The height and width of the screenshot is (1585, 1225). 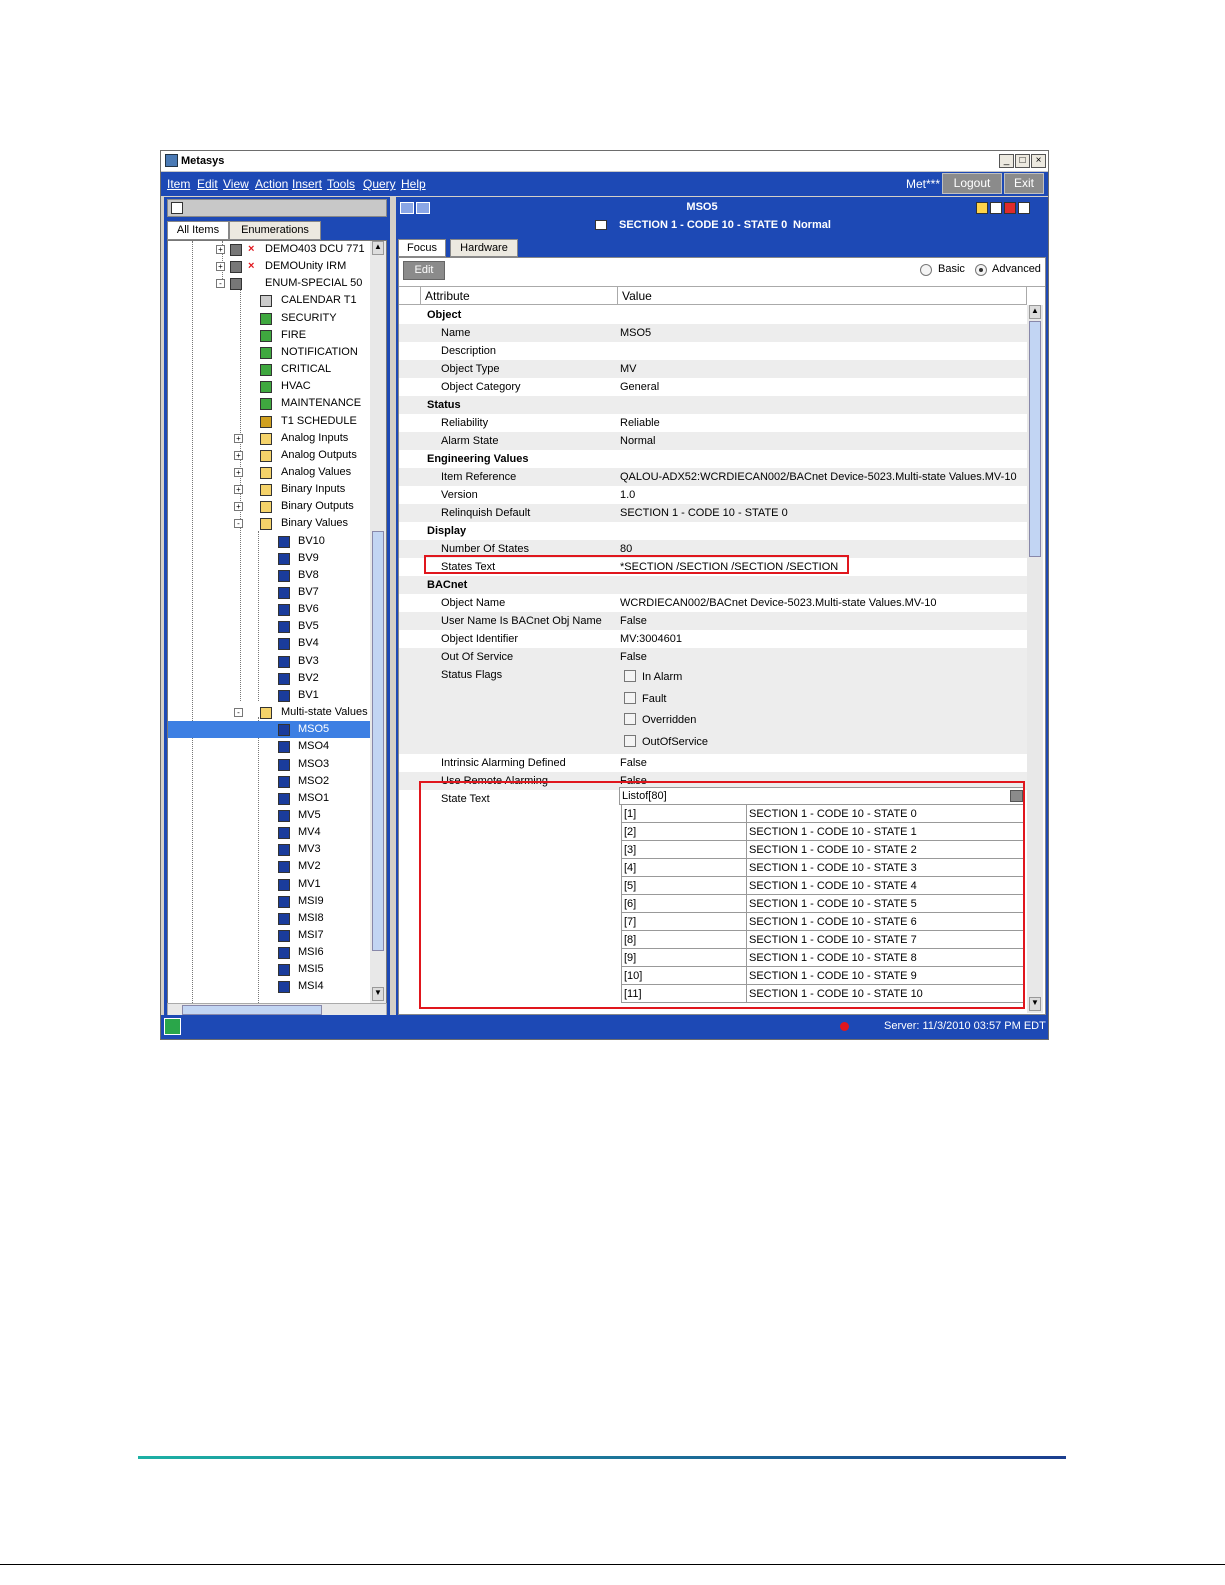 What do you see at coordinates (269, 300) in the screenshot?
I see `tree-item: CALENDAR T1` at bounding box center [269, 300].